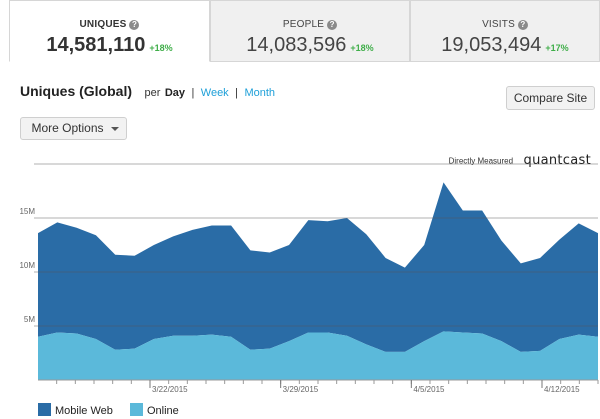 This screenshot has height=419, width=600. Describe the element at coordinates (505, 45) in the screenshot. I see `tab-visits-value: 19,053,494 +17%` at that location.